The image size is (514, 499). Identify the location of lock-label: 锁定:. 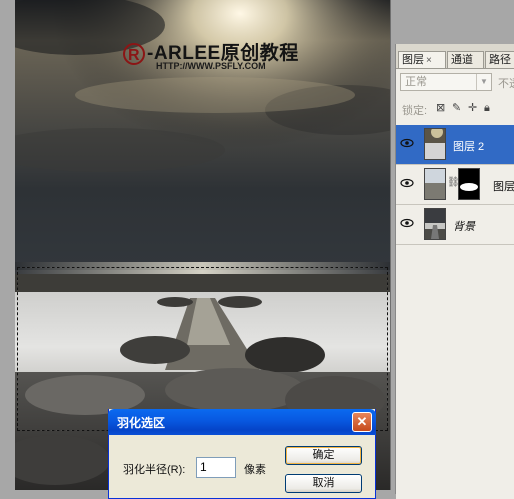
(415, 111).